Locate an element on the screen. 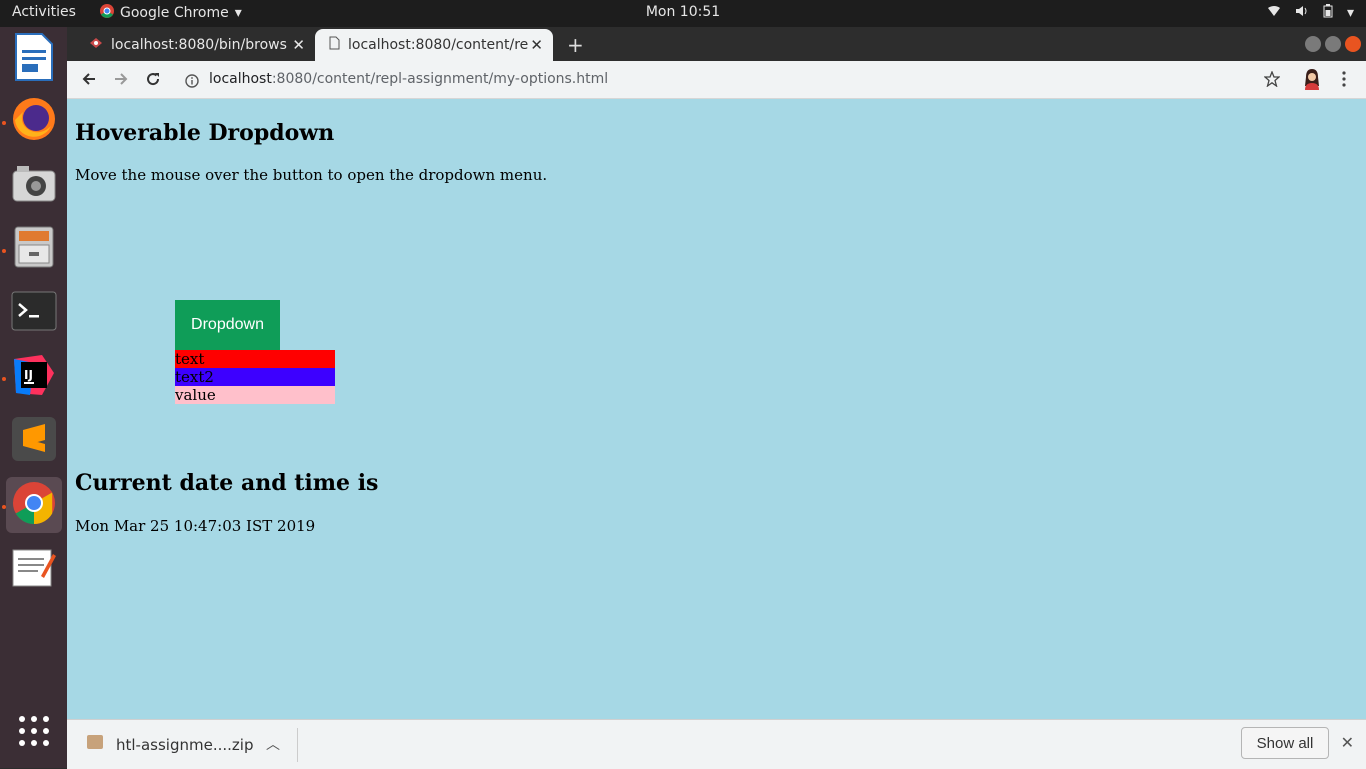 This screenshot has height=769, width=1366. dock-camera is located at coordinates (34, 185).